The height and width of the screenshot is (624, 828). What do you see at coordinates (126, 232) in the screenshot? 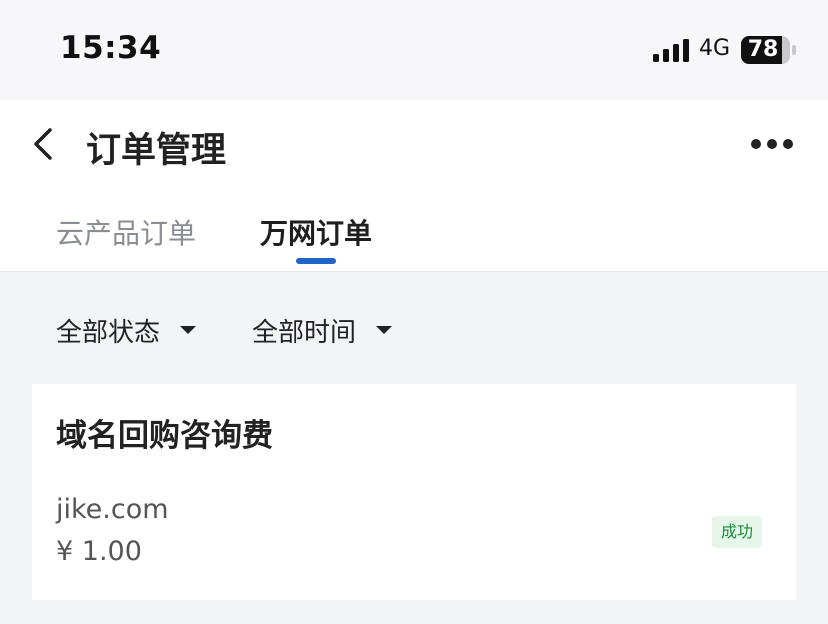
I see `tab-cloud-product-orders: 云产品订单` at bounding box center [126, 232].